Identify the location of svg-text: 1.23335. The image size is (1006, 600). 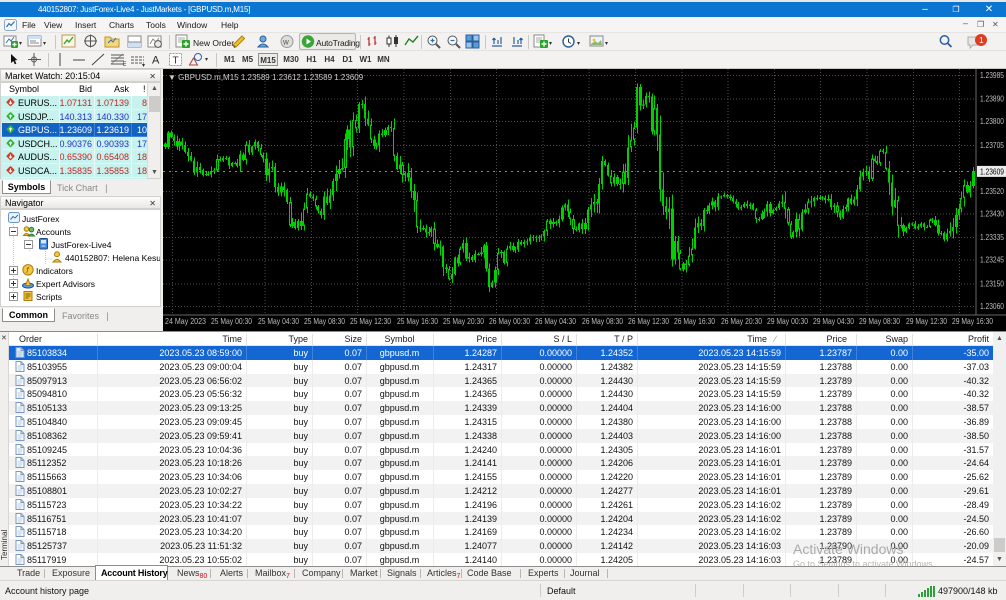
(992, 237).